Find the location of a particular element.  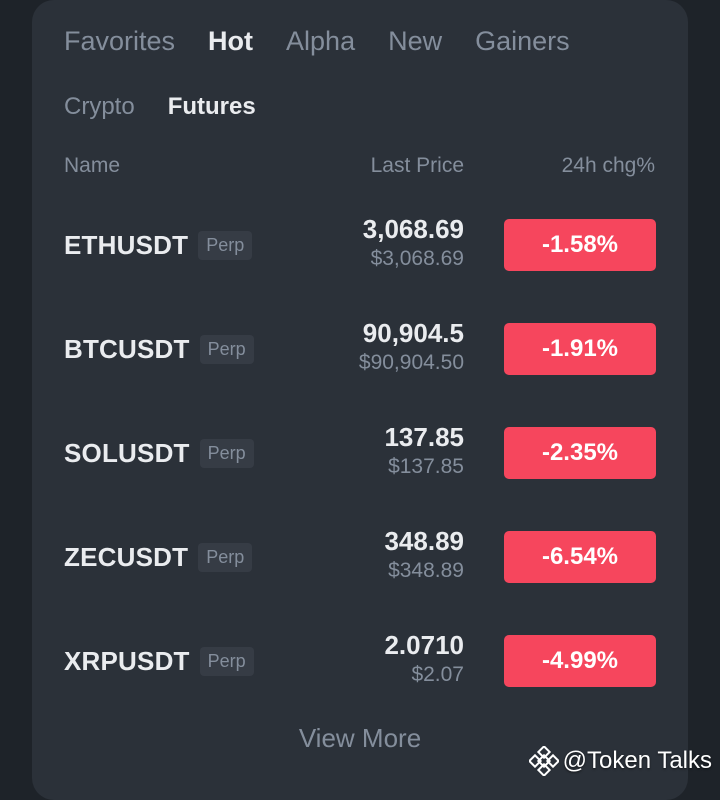

price-usd: $90,904.50 is located at coordinates (411, 362).